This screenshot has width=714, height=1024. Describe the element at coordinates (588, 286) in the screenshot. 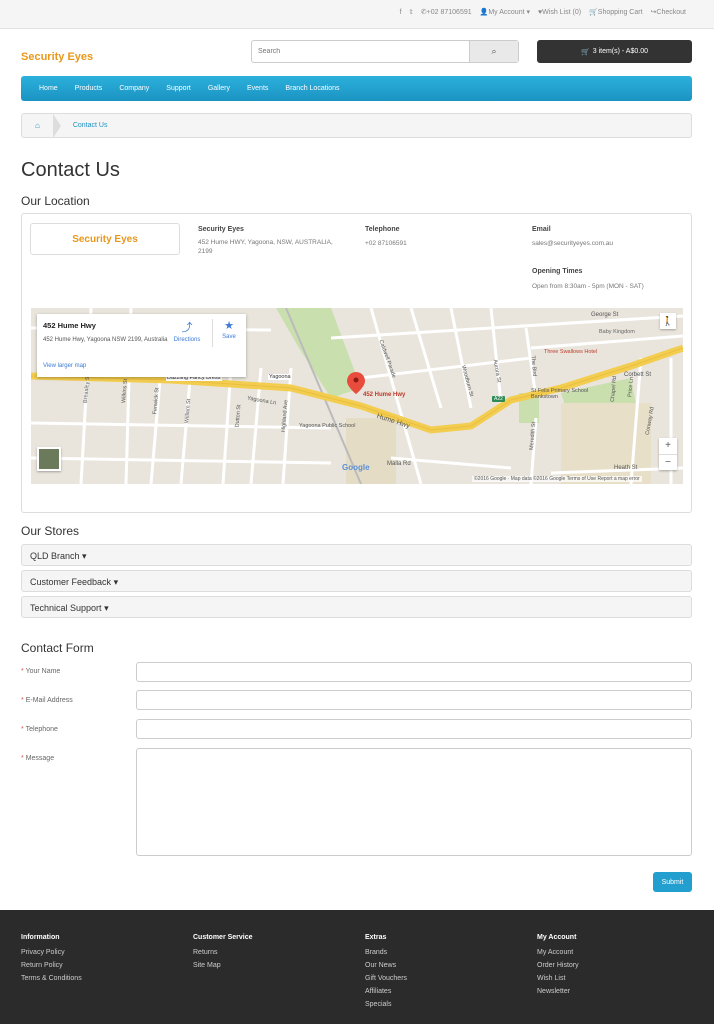

I see `opening-times-value: Open from 8:30am - 5pm (MON - SAT)` at that location.